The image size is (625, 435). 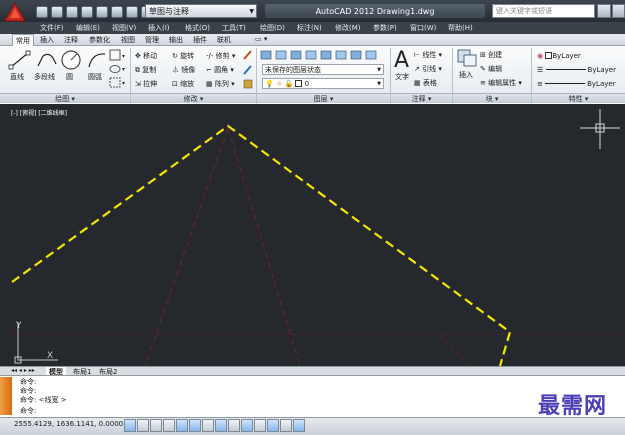 I want to click on color-select: ◉ ByLayer, so click(x=580, y=55).